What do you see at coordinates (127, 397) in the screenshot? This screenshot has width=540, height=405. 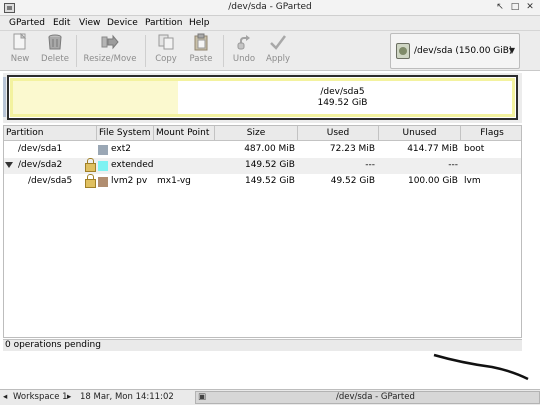 I see `taskbar-clock: 18 Mar, Mon 14:11:02` at bounding box center [127, 397].